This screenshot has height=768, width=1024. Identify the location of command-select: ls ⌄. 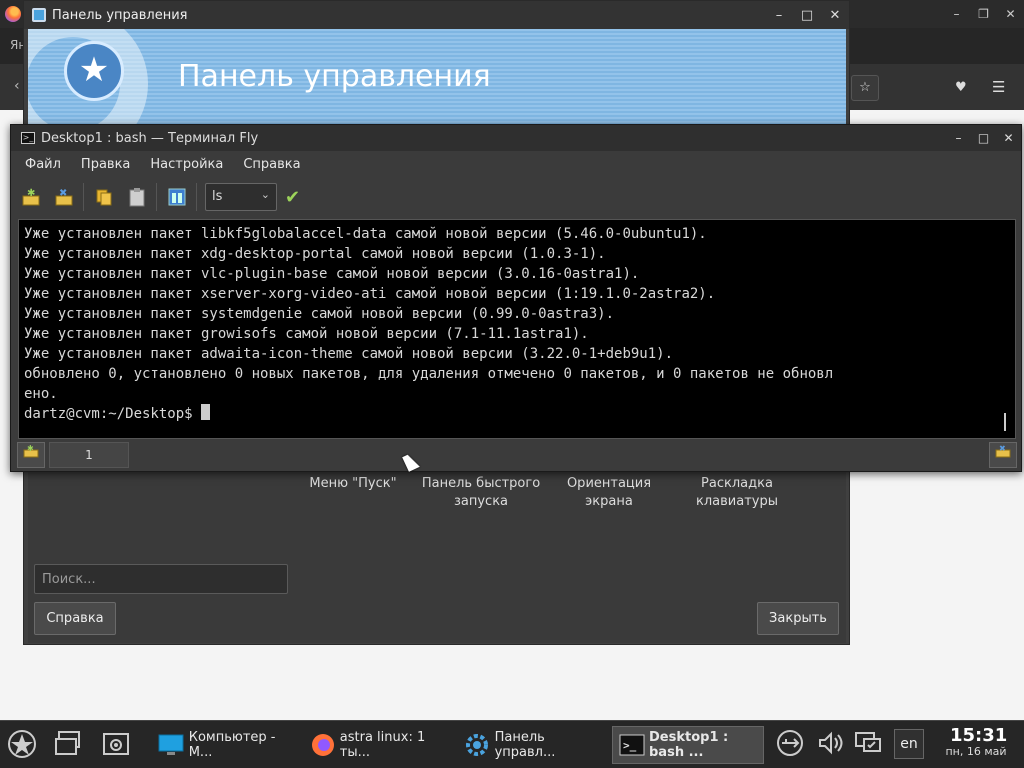
(241, 197).